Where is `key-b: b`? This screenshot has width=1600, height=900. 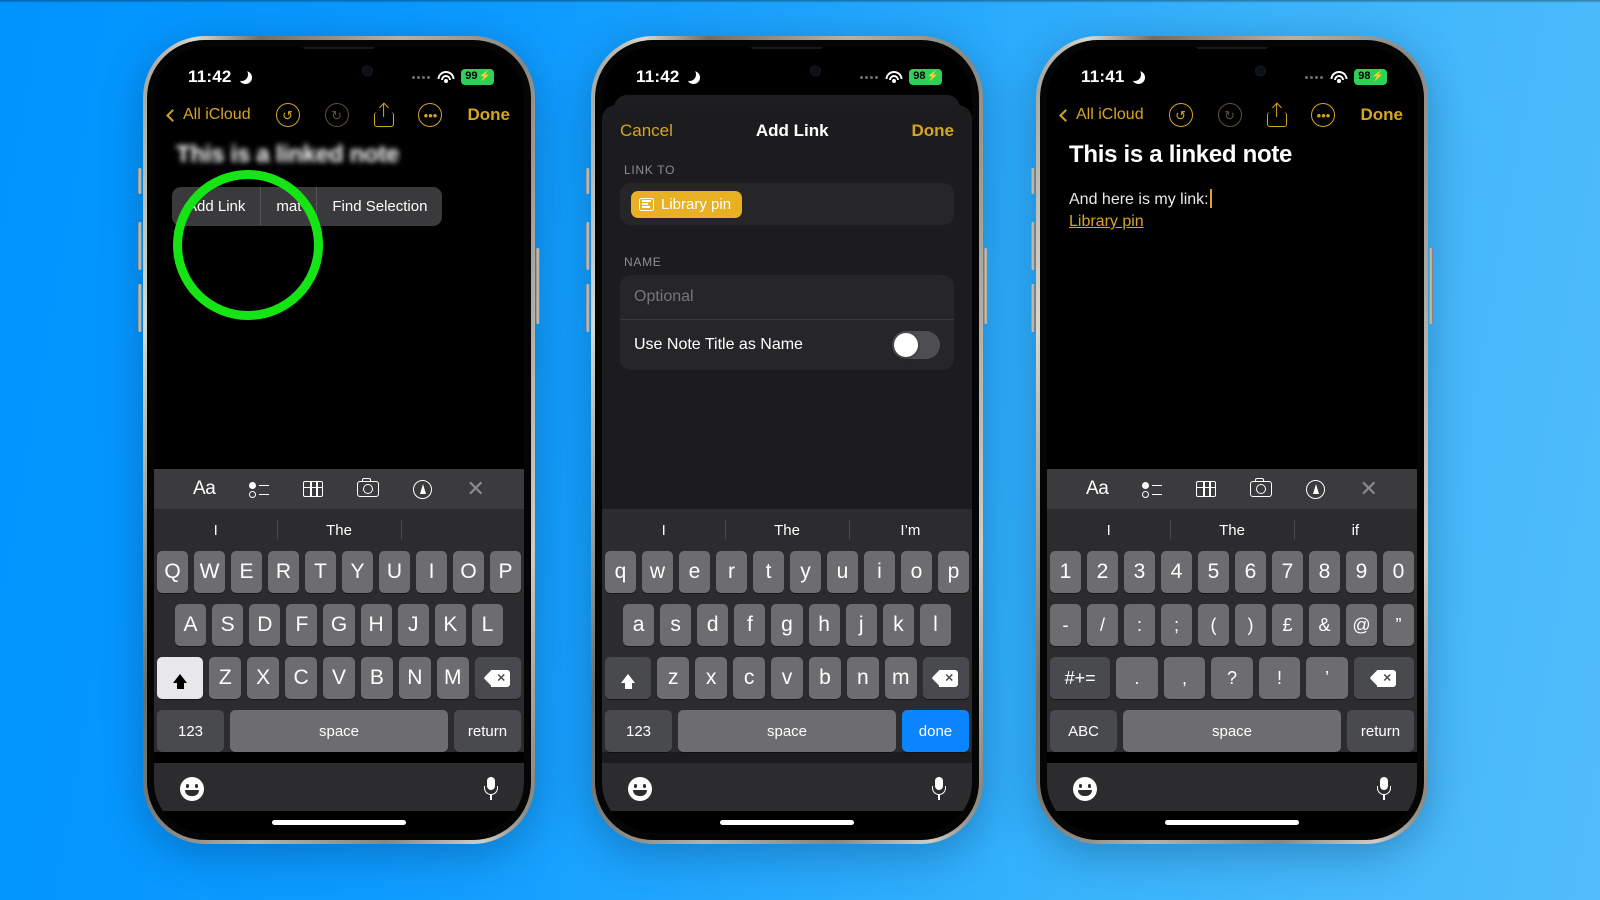
key-b: b is located at coordinates (824, 678).